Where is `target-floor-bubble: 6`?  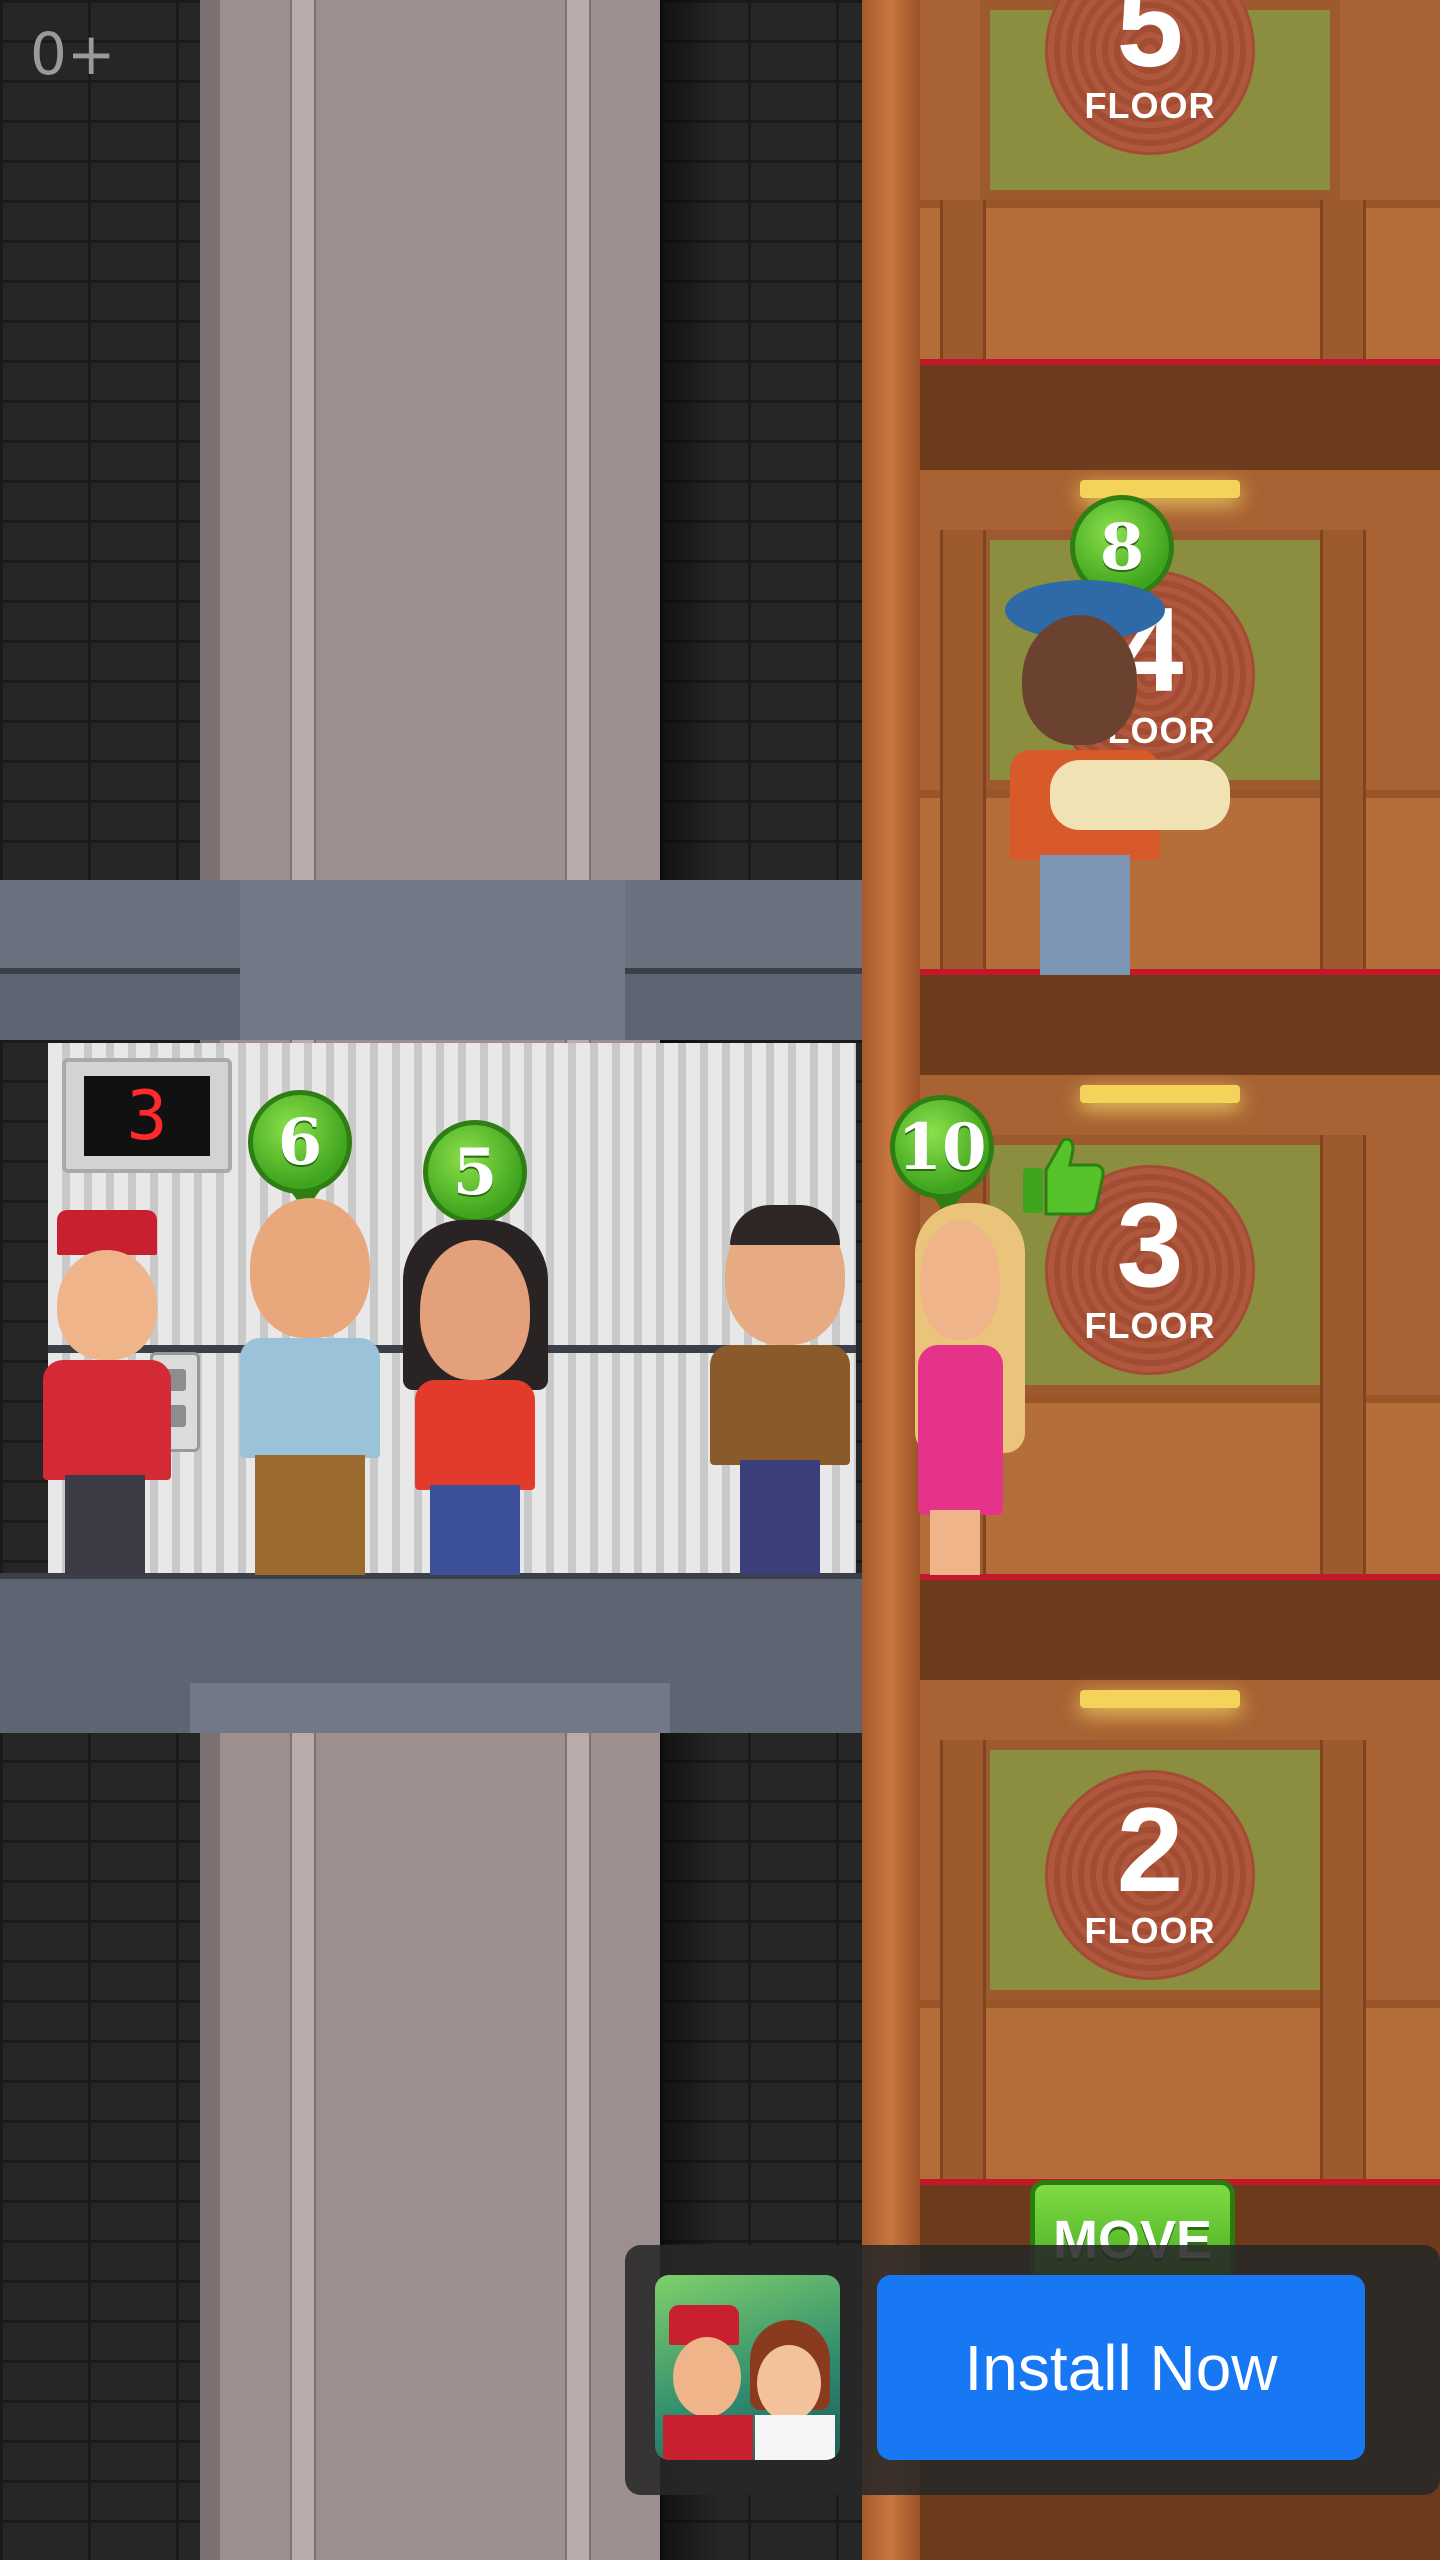
target-floor-bubble: 6 is located at coordinates (300, 1150).